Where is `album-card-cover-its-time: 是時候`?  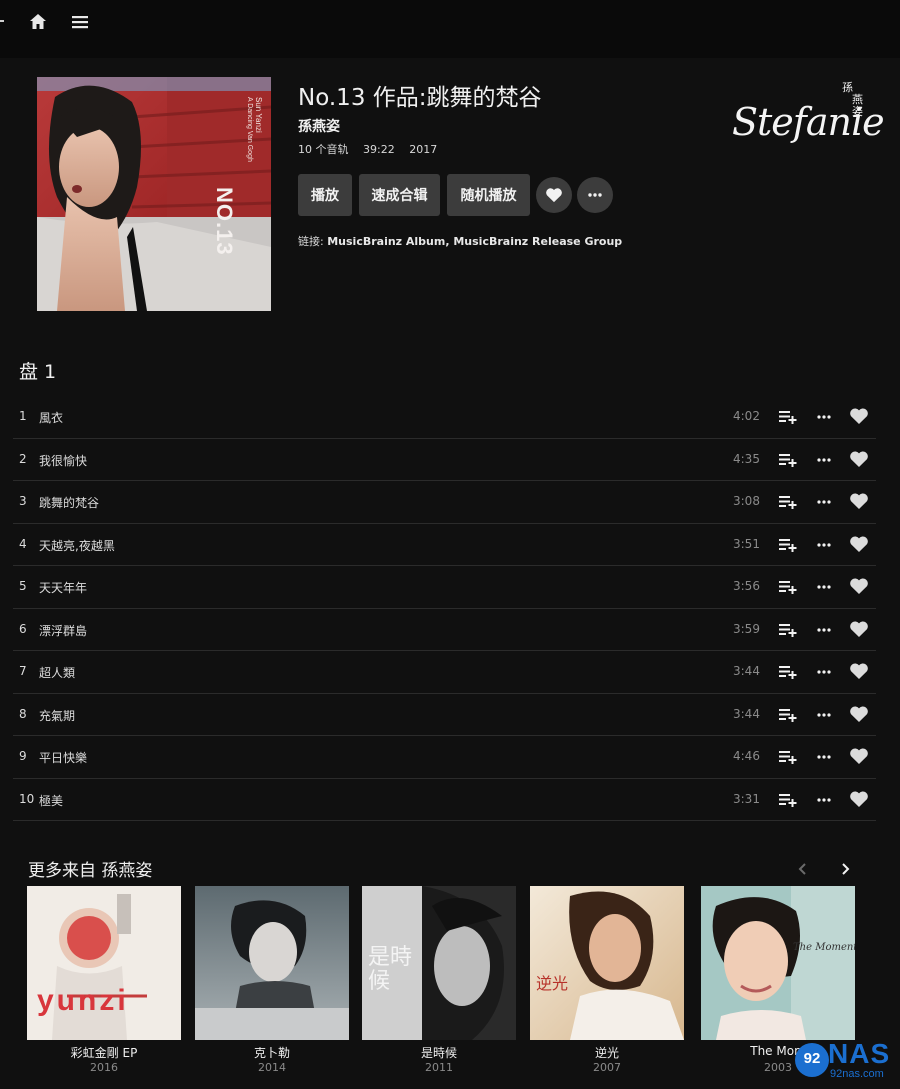
album-card-cover-its-time: 是時候 is located at coordinates (439, 963).